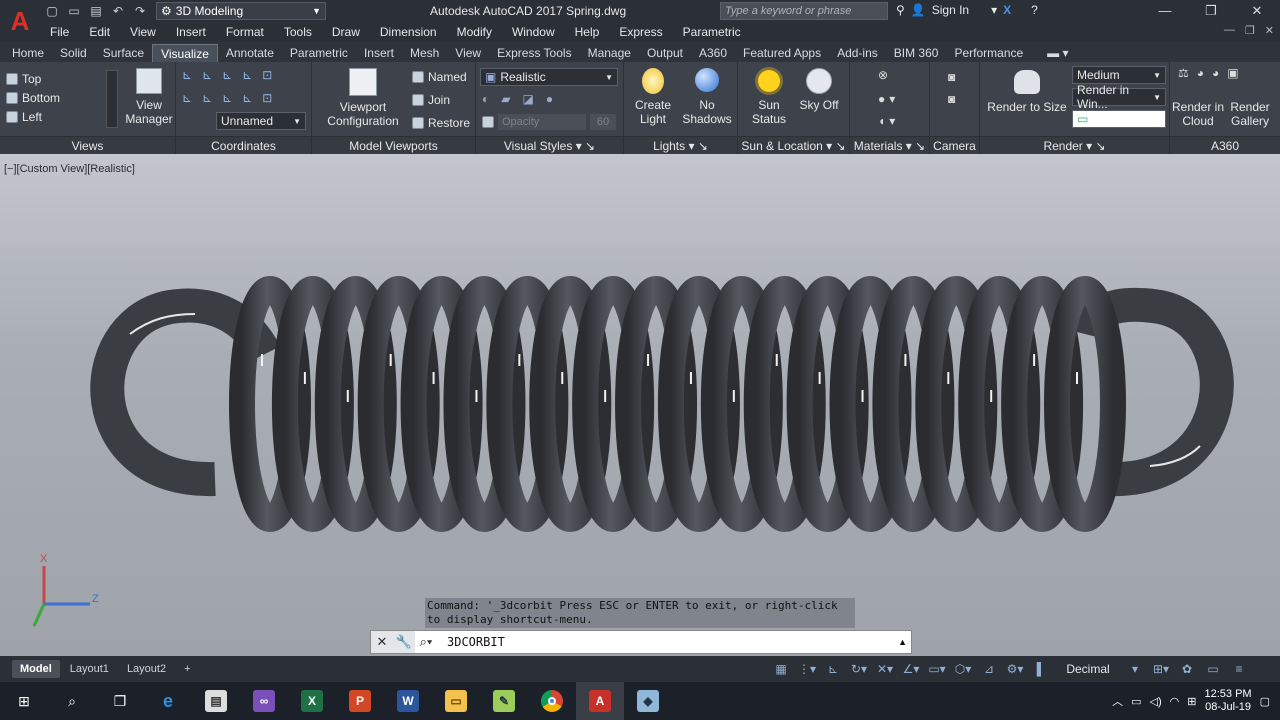 This screenshot has width=1280, height=720. Describe the element at coordinates (73, 53) in the screenshot. I see `tab-solid: Solid` at that location.